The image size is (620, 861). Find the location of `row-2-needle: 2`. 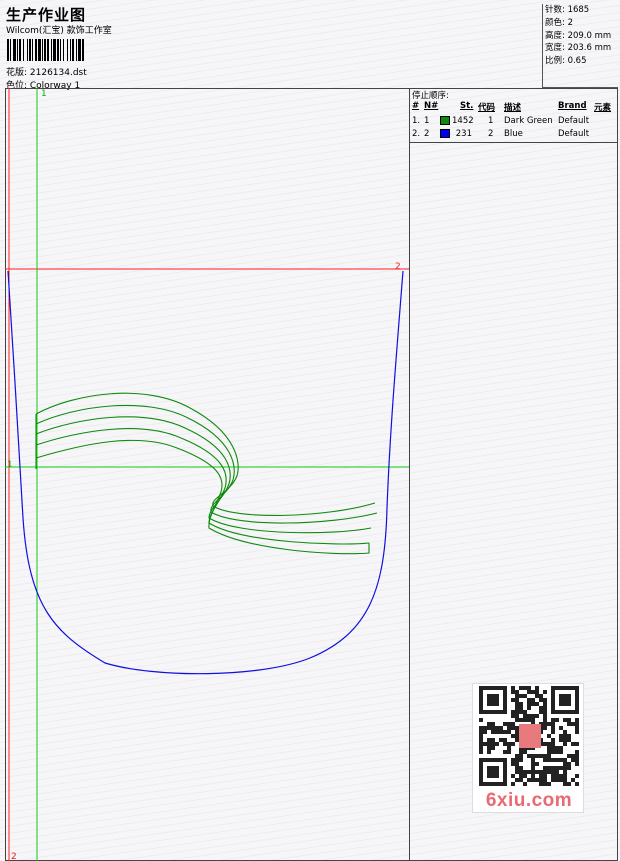

row-2-needle: 2 is located at coordinates (427, 134).